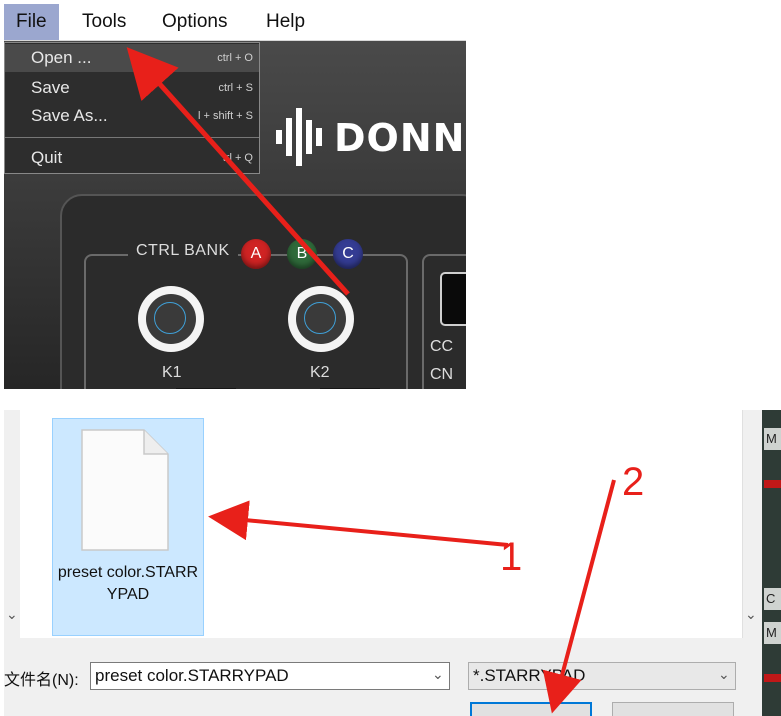  What do you see at coordinates (270, 676) in the screenshot?
I see `filename-input: preset color.STARRYPAD` at bounding box center [270, 676].